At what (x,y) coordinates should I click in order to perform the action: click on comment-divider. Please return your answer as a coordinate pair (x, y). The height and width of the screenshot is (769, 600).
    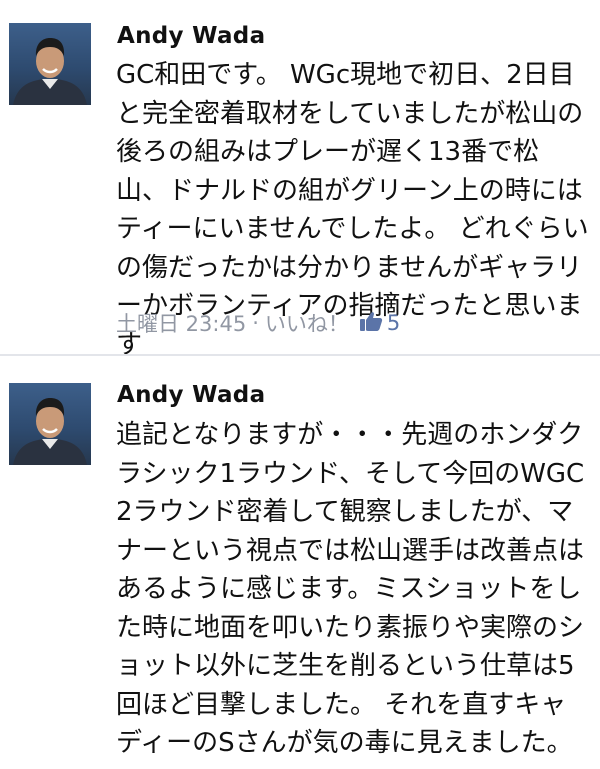
    Looking at the image, I should click on (300, 355).